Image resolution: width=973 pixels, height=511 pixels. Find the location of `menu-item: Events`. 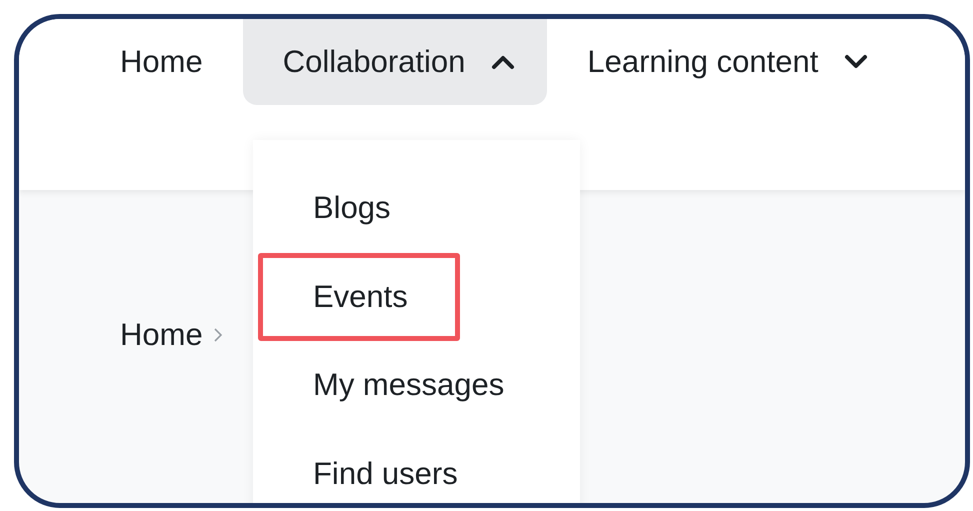

menu-item: Events is located at coordinates (359, 296).